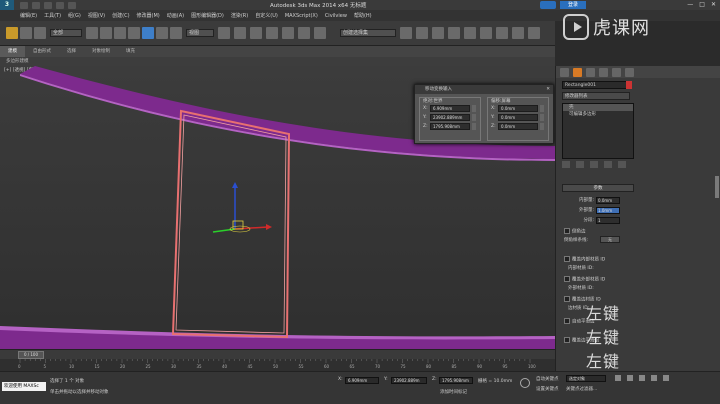  What do you see at coordinates (608, 210) in the screenshot?
I see `outer-amount-input: 1.0mm` at bounding box center [608, 210].